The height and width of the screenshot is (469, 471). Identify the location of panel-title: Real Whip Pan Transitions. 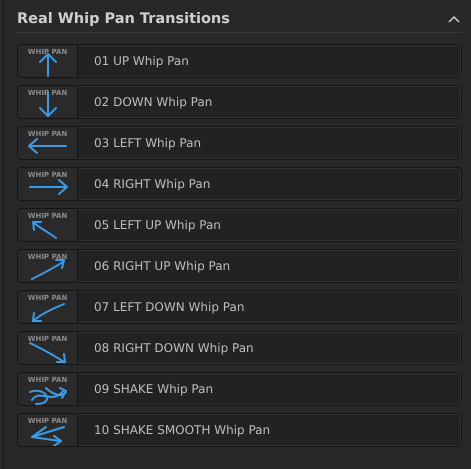
(123, 19).